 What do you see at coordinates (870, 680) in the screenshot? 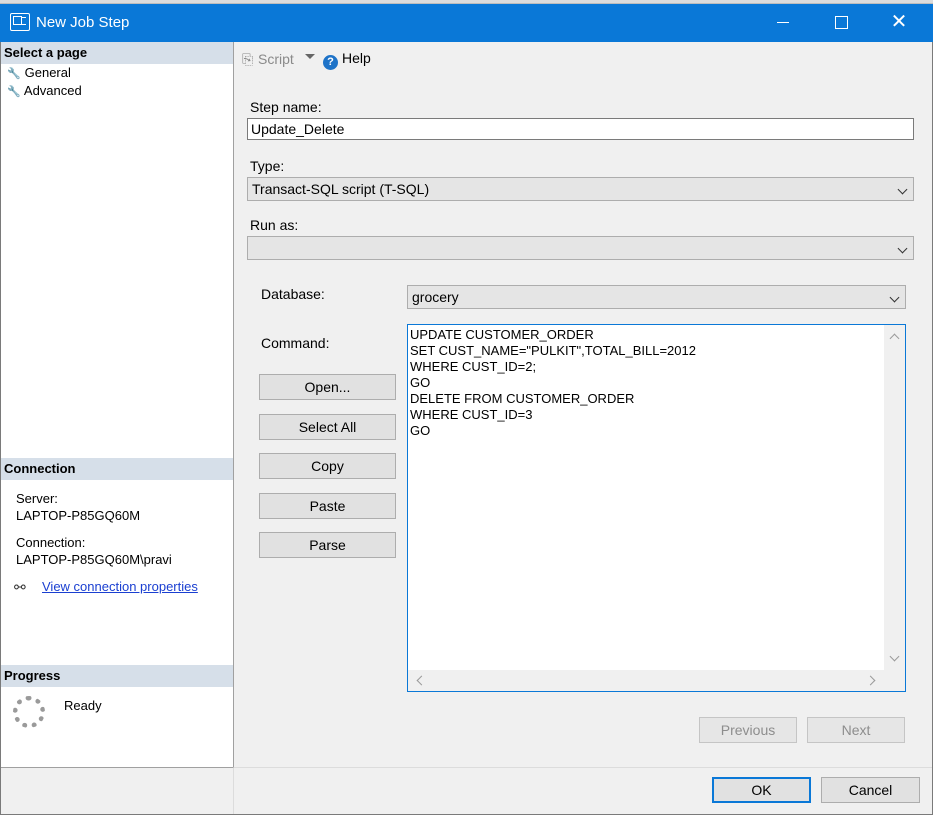
I see `scroll-right-icon` at bounding box center [870, 680].